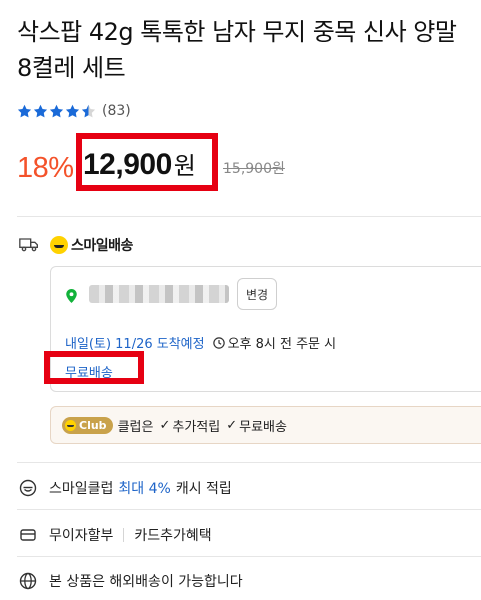  What do you see at coordinates (28, 581) in the screenshot?
I see `globe-icon` at bounding box center [28, 581].